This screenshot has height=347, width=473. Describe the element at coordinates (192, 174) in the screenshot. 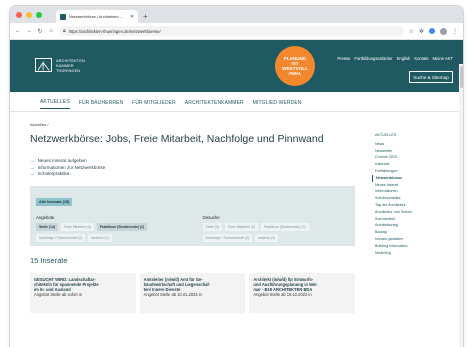

I see `link-schuelerpraktika: → Schülerpraktika` at that location.